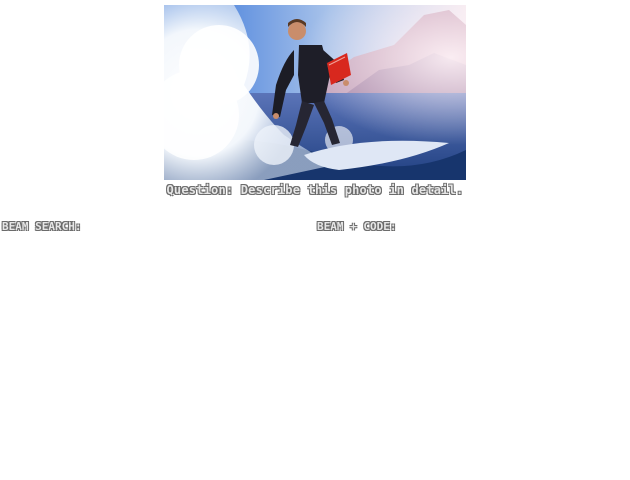  I want to click on question-text: Question: Describe this photo in detail., so click(315, 190).